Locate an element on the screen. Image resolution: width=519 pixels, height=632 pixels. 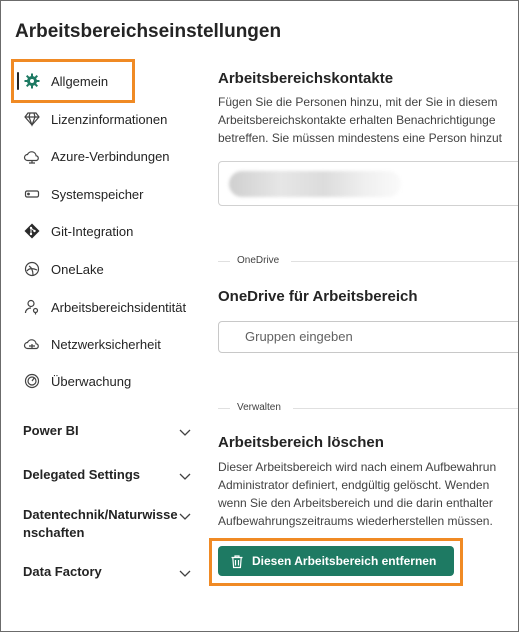
sidebar-item-systemspeicher: Systemspeicher is located at coordinates (106, 194).